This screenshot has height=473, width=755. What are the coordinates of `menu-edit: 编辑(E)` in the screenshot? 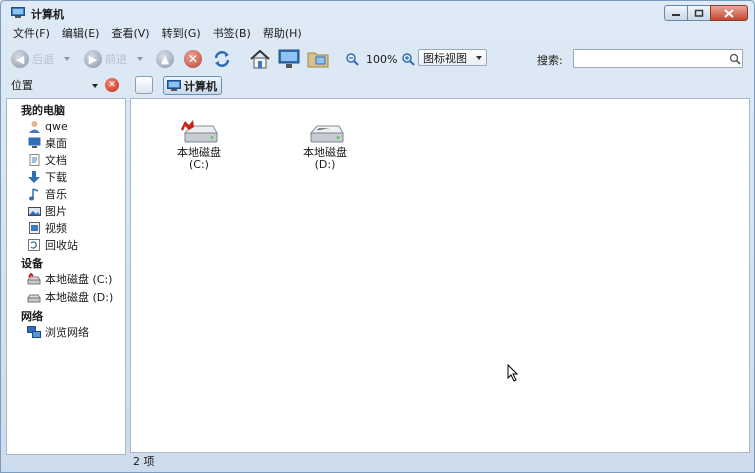 It's located at (81, 34).